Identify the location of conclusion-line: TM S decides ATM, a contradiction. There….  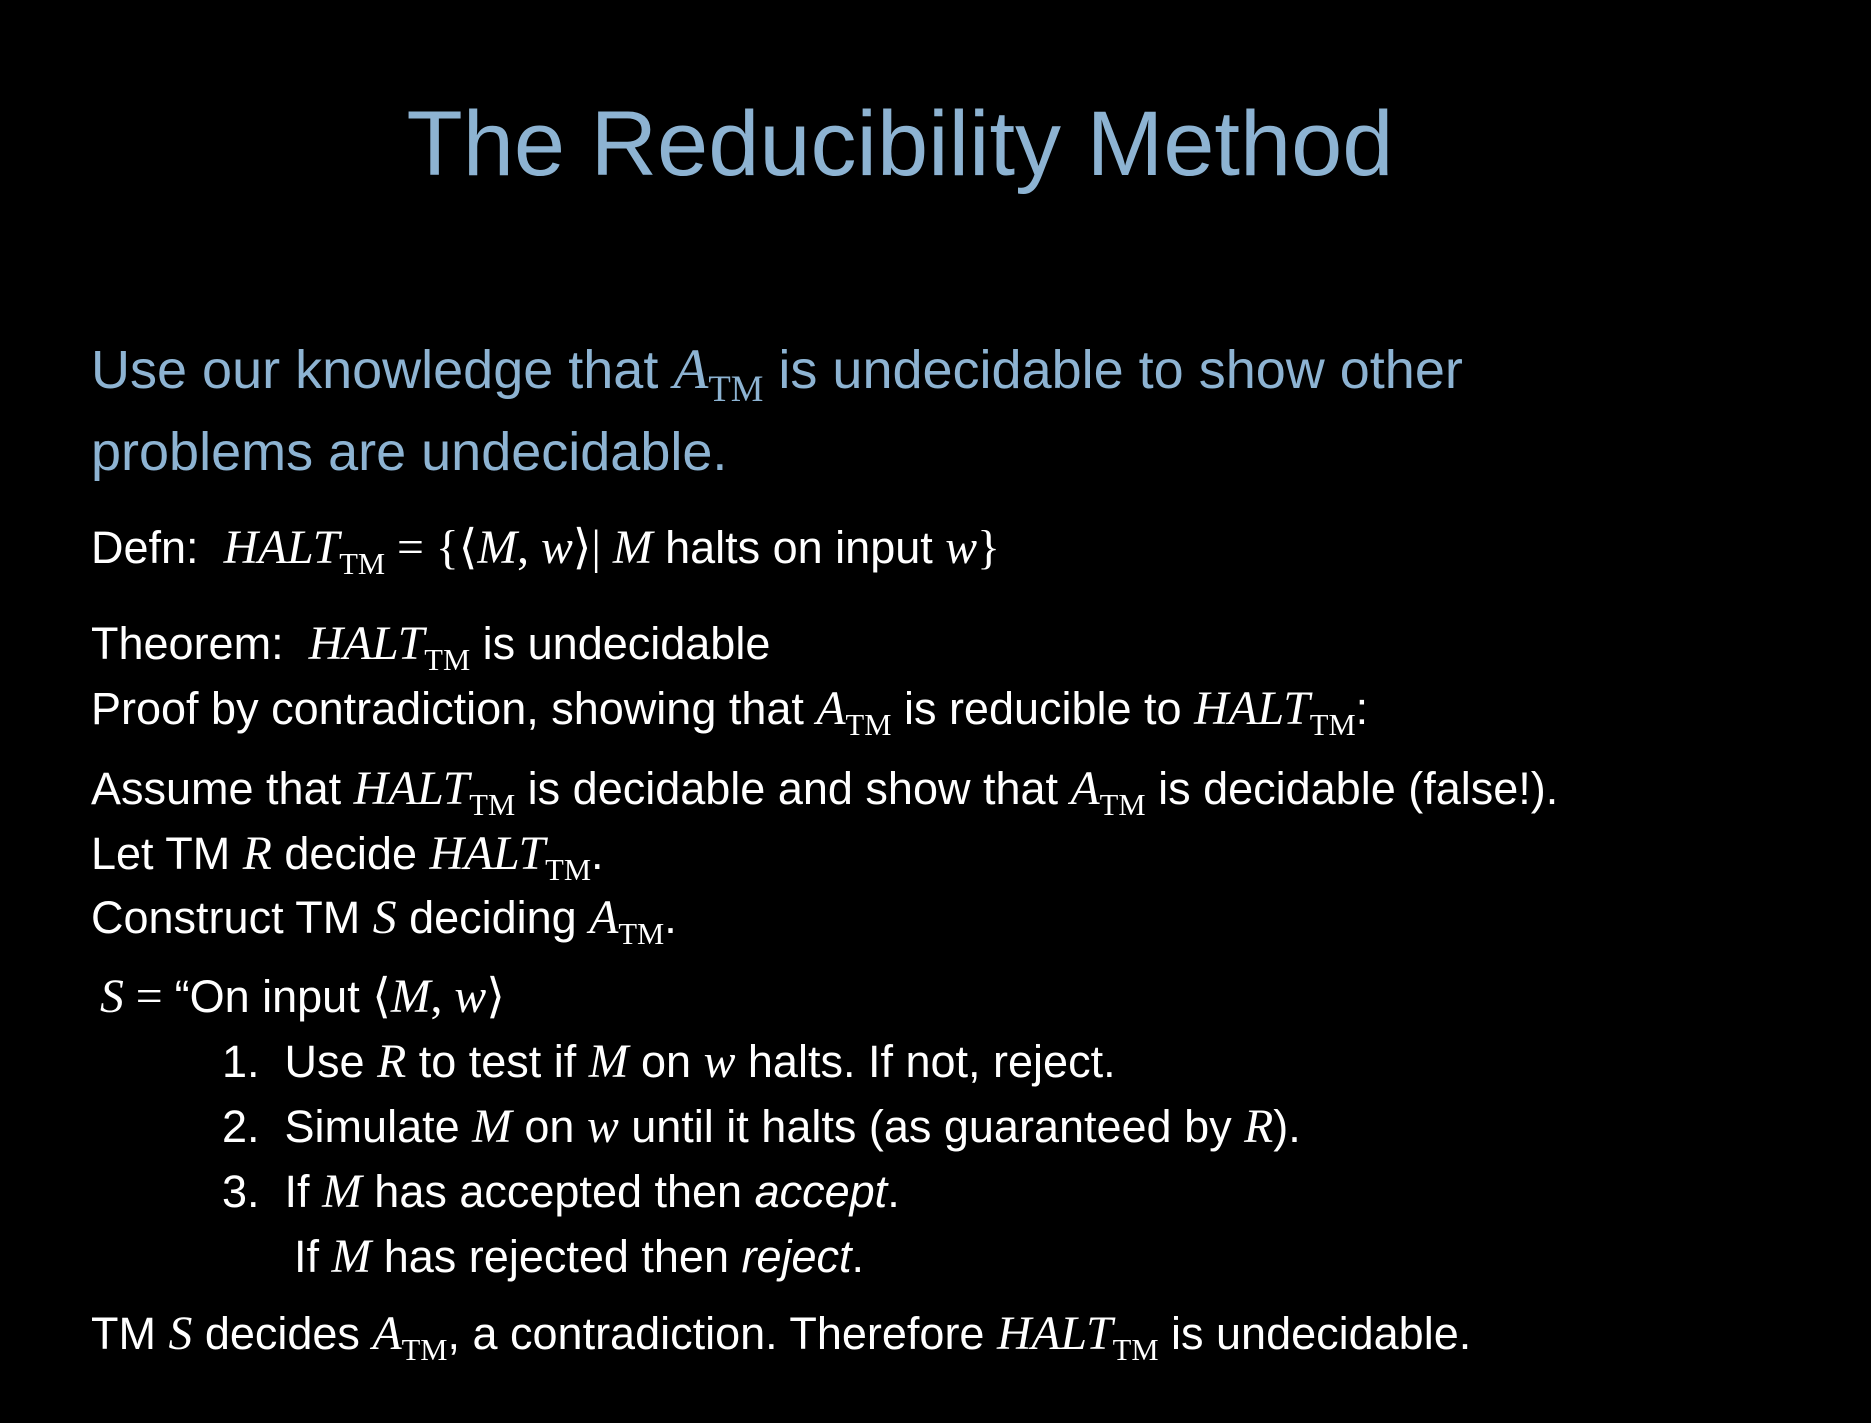
(781, 1337).